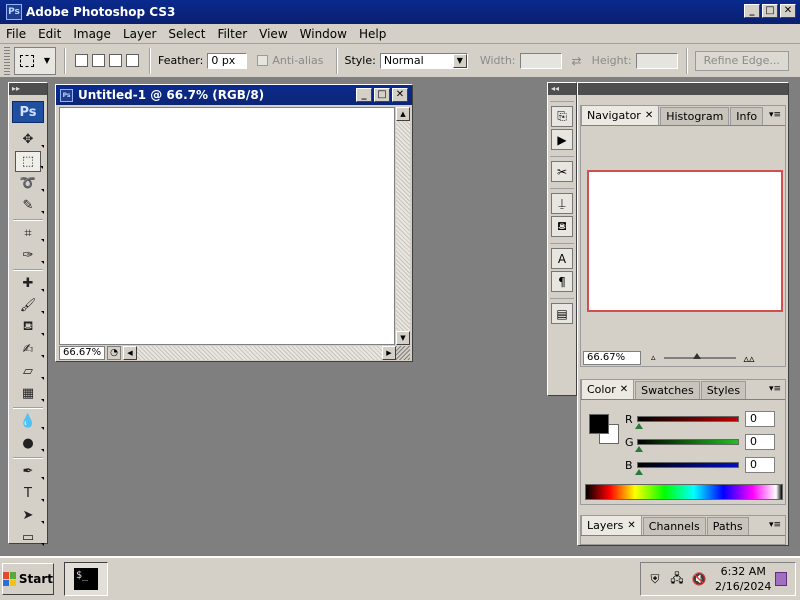  Describe the element at coordinates (770, 11) in the screenshot. I see `maximize-button: □` at that location.